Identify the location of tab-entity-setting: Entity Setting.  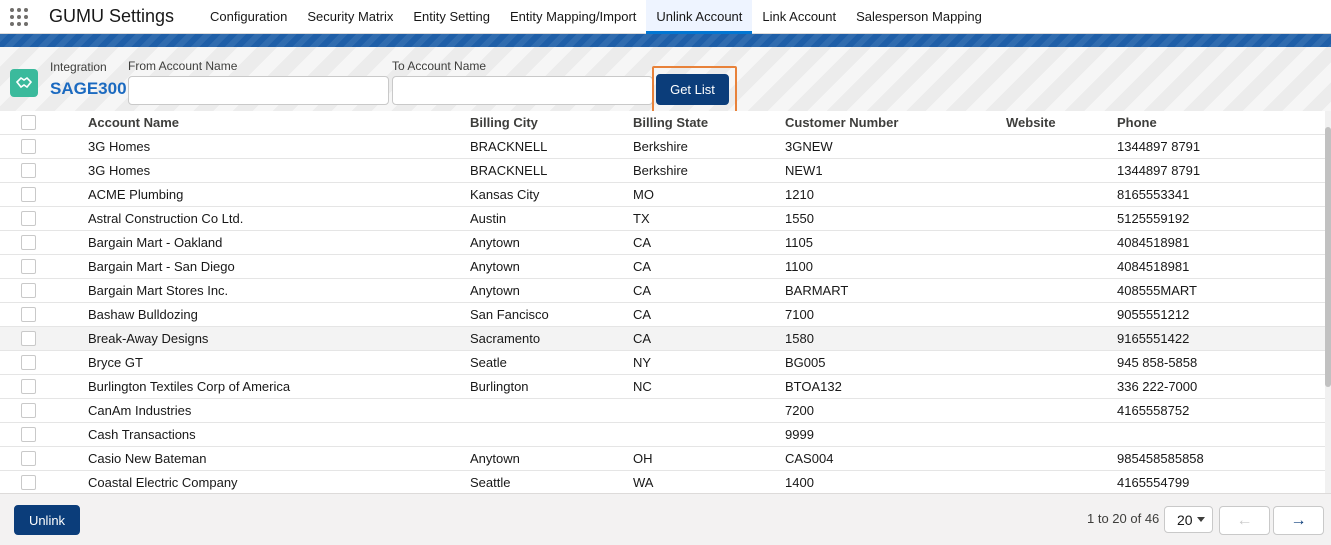
(451, 16).